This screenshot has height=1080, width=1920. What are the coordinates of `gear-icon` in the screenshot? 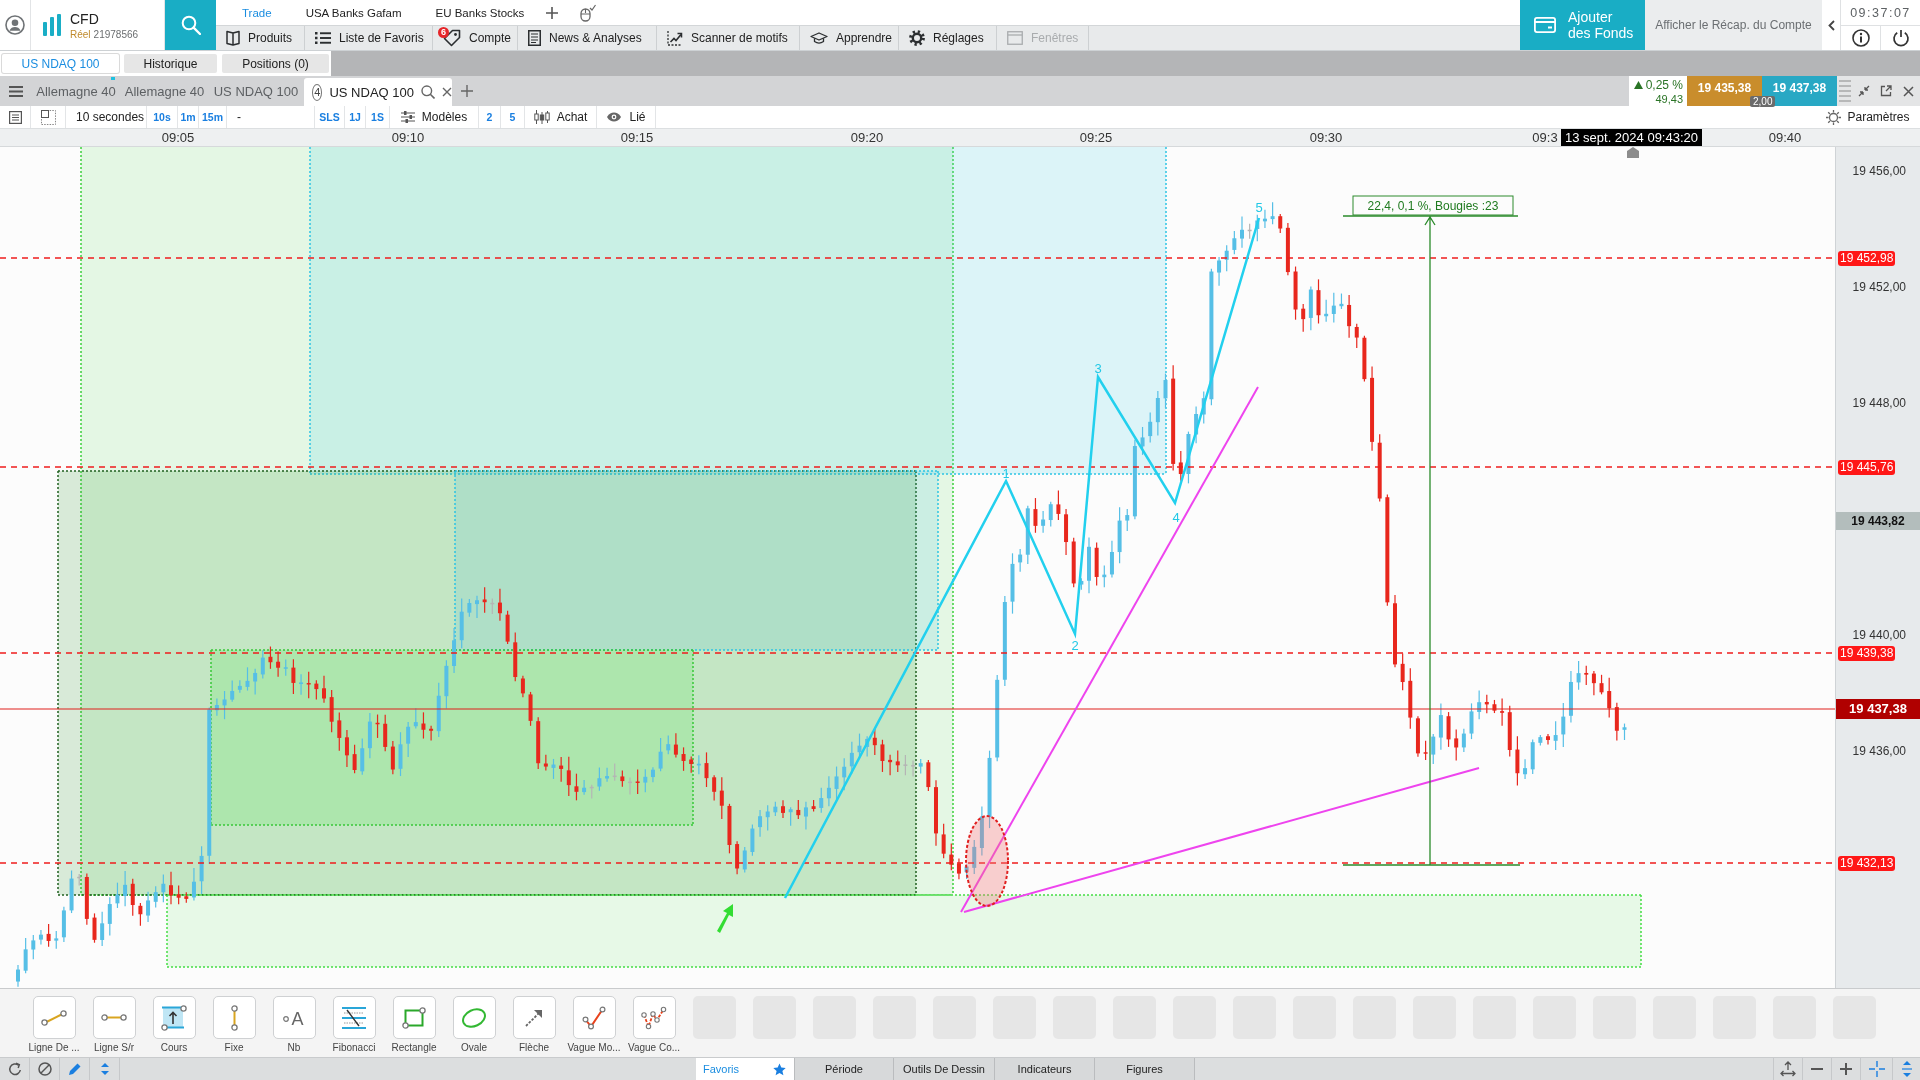 It's located at (917, 38).